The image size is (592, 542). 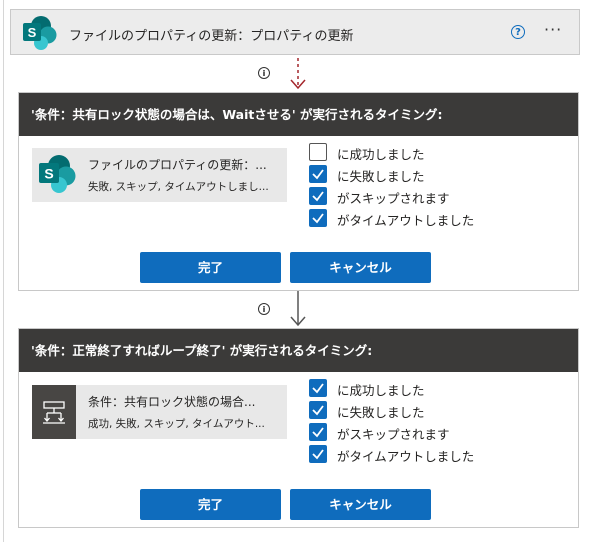 What do you see at coordinates (298, 309) in the screenshot?
I see `flow-arrow-icon` at bounding box center [298, 309].